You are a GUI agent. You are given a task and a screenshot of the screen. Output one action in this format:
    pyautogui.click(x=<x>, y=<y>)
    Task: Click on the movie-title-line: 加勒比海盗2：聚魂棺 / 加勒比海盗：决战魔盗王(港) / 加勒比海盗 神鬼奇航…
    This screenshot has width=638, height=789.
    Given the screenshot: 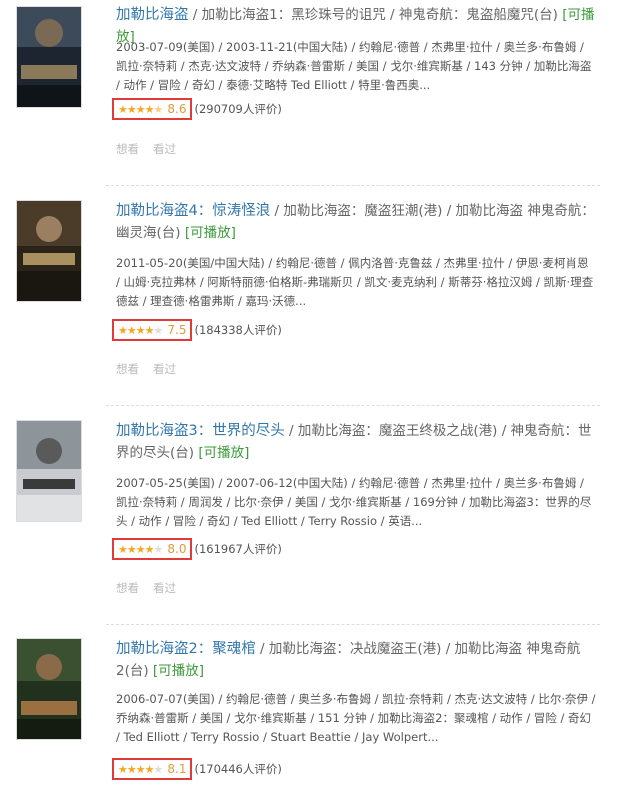 What is the action you would take?
    pyautogui.click(x=356, y=660)
    